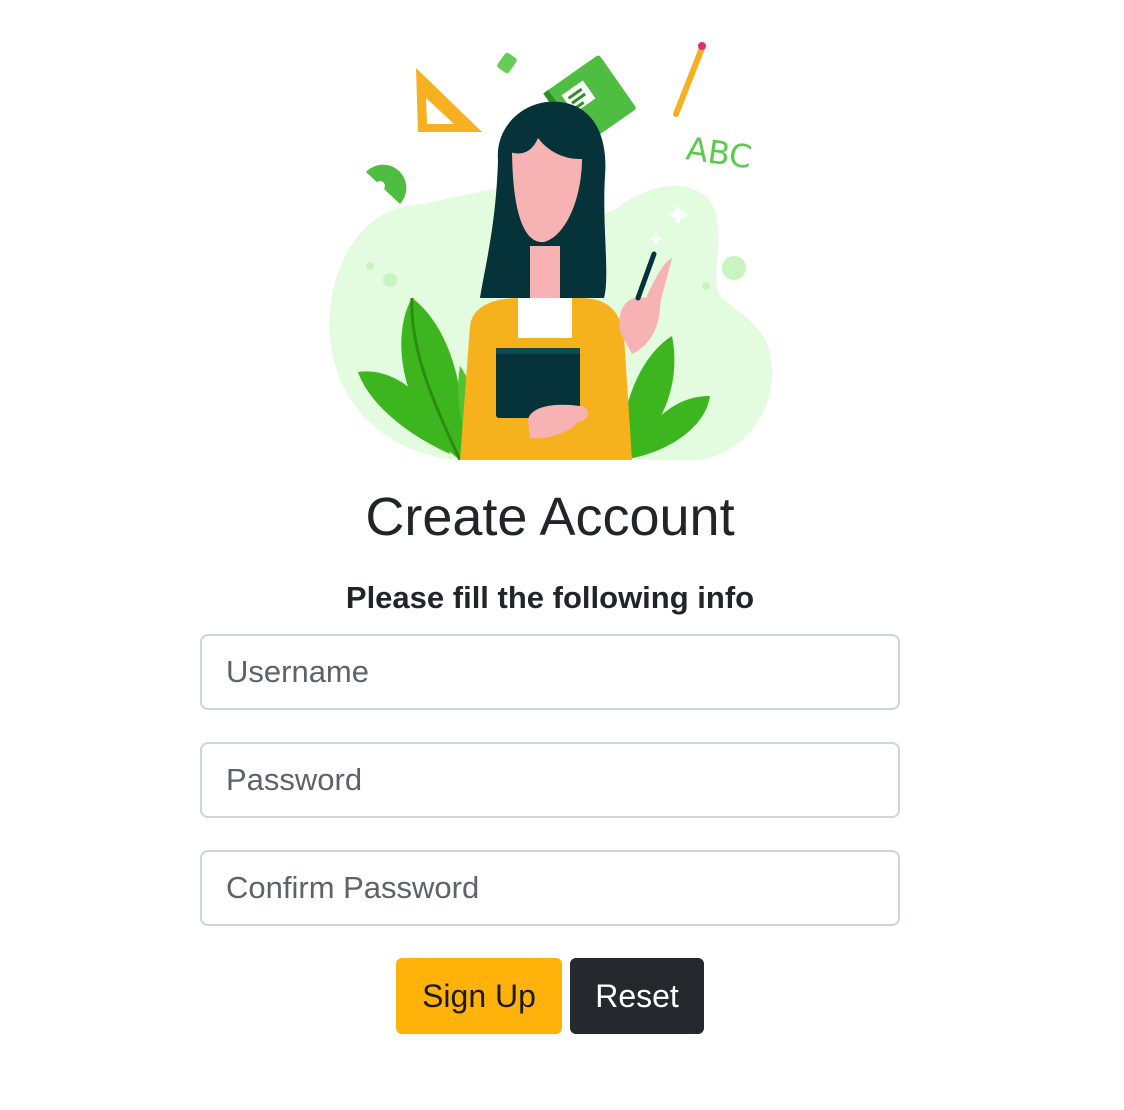 This screenshot has height=1110, width=1124. Describe the element at coordinates (551, 251) in the screenshot. I see `teacher-illustration: ABC` at that location.